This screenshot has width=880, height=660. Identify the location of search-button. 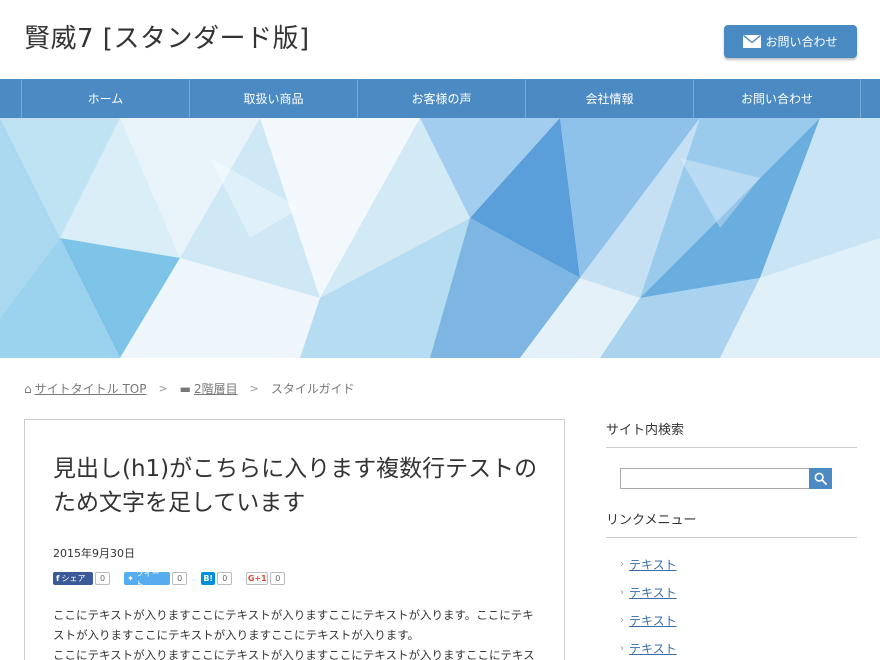
(820, 478).